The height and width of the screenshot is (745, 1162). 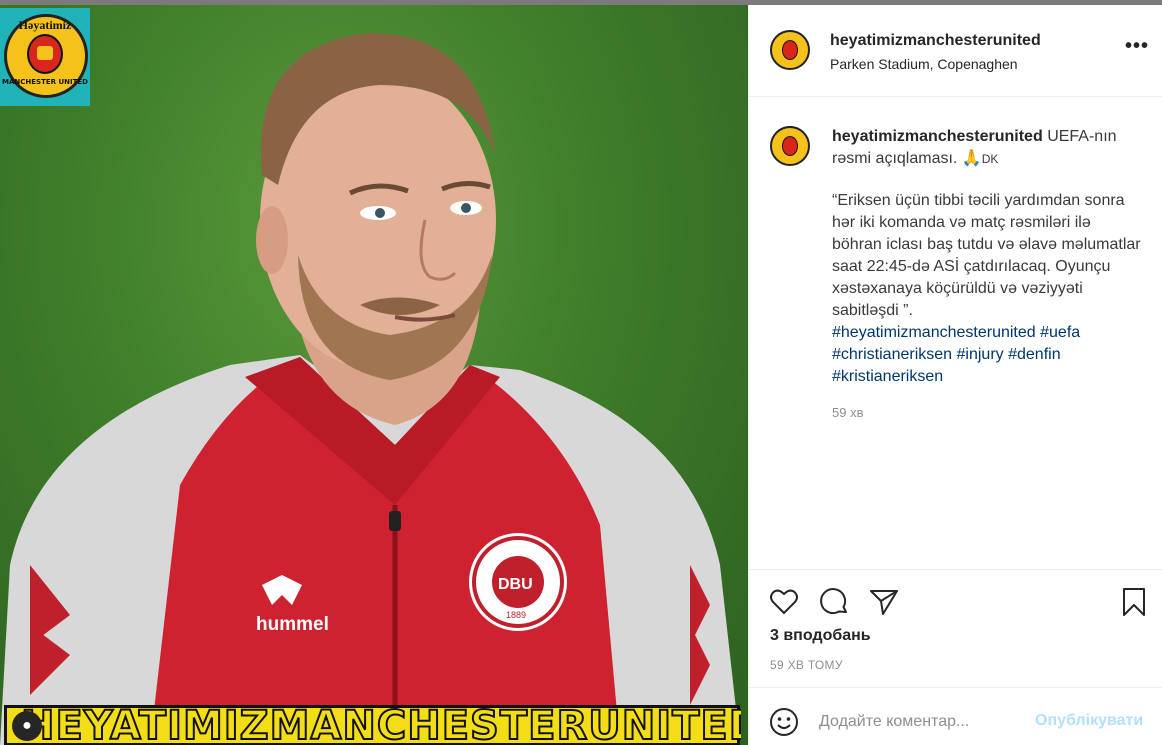 I want to click on comment-icon, so click(x=834, y=602).